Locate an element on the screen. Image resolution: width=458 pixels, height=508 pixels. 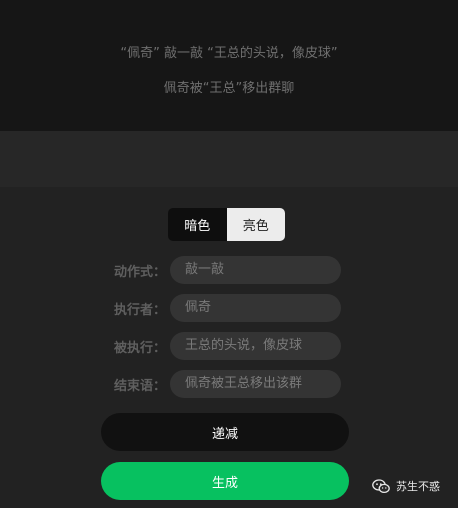
action-input: 敲一敲 is located at coordinates (255, 270).